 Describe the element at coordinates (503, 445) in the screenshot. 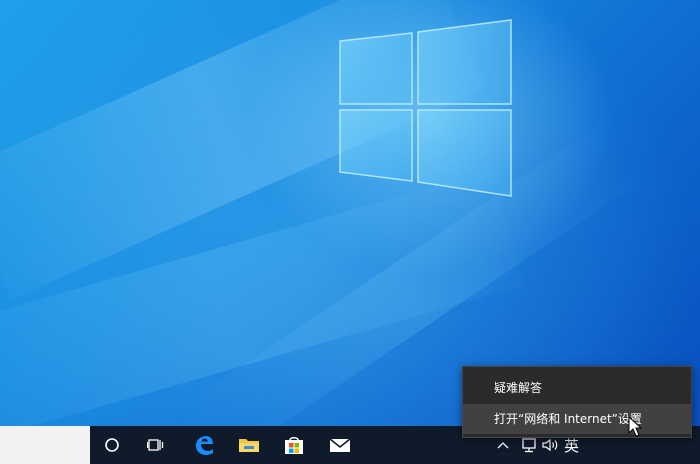

I see `chevron-up-icon` at that location.